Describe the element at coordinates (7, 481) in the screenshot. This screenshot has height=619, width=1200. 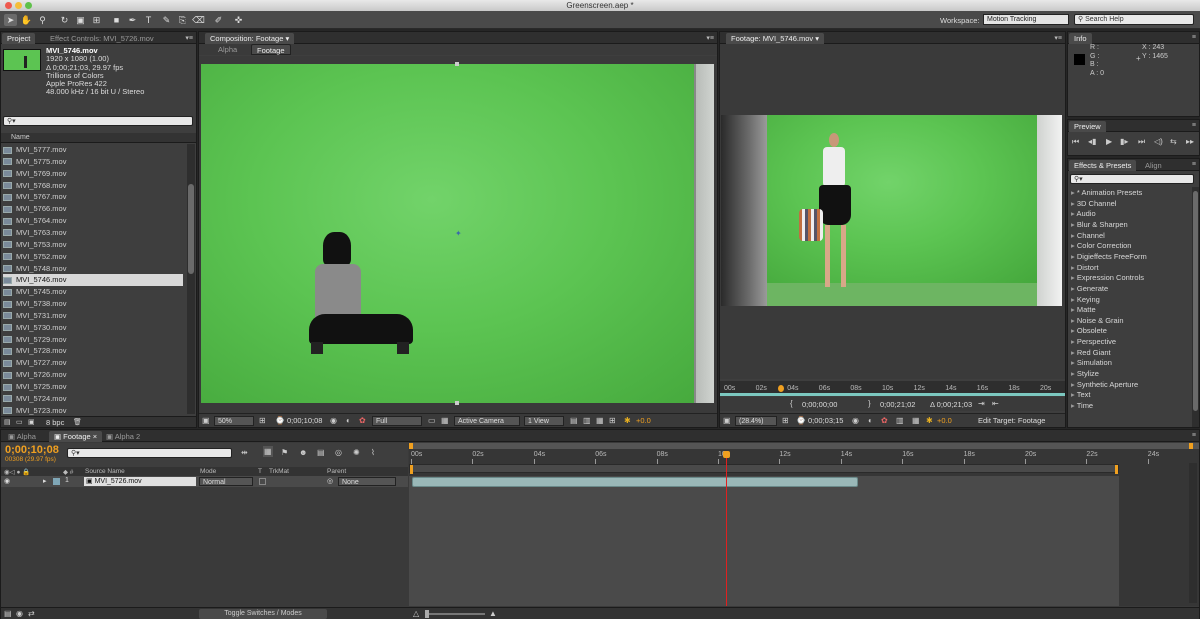
I see `video-visibility-icon: ◉` at that location.